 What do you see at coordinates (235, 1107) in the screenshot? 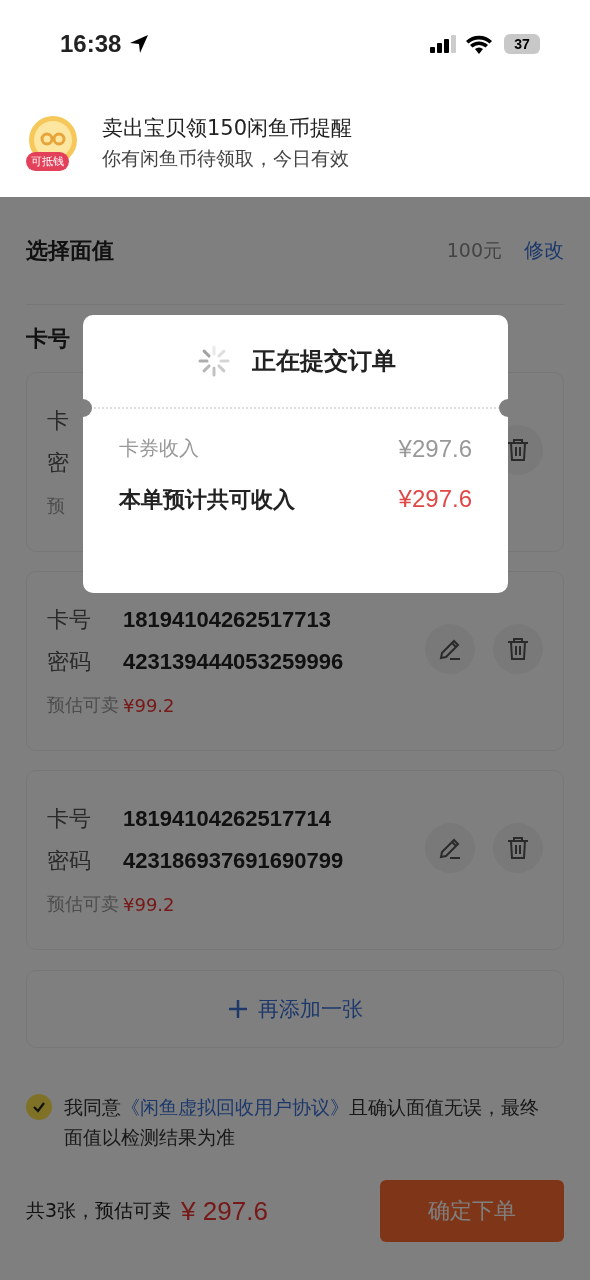
I see `agreement-link: 《闲鱼虚拟回收用户协议》` at bounding box center [235, 1107].